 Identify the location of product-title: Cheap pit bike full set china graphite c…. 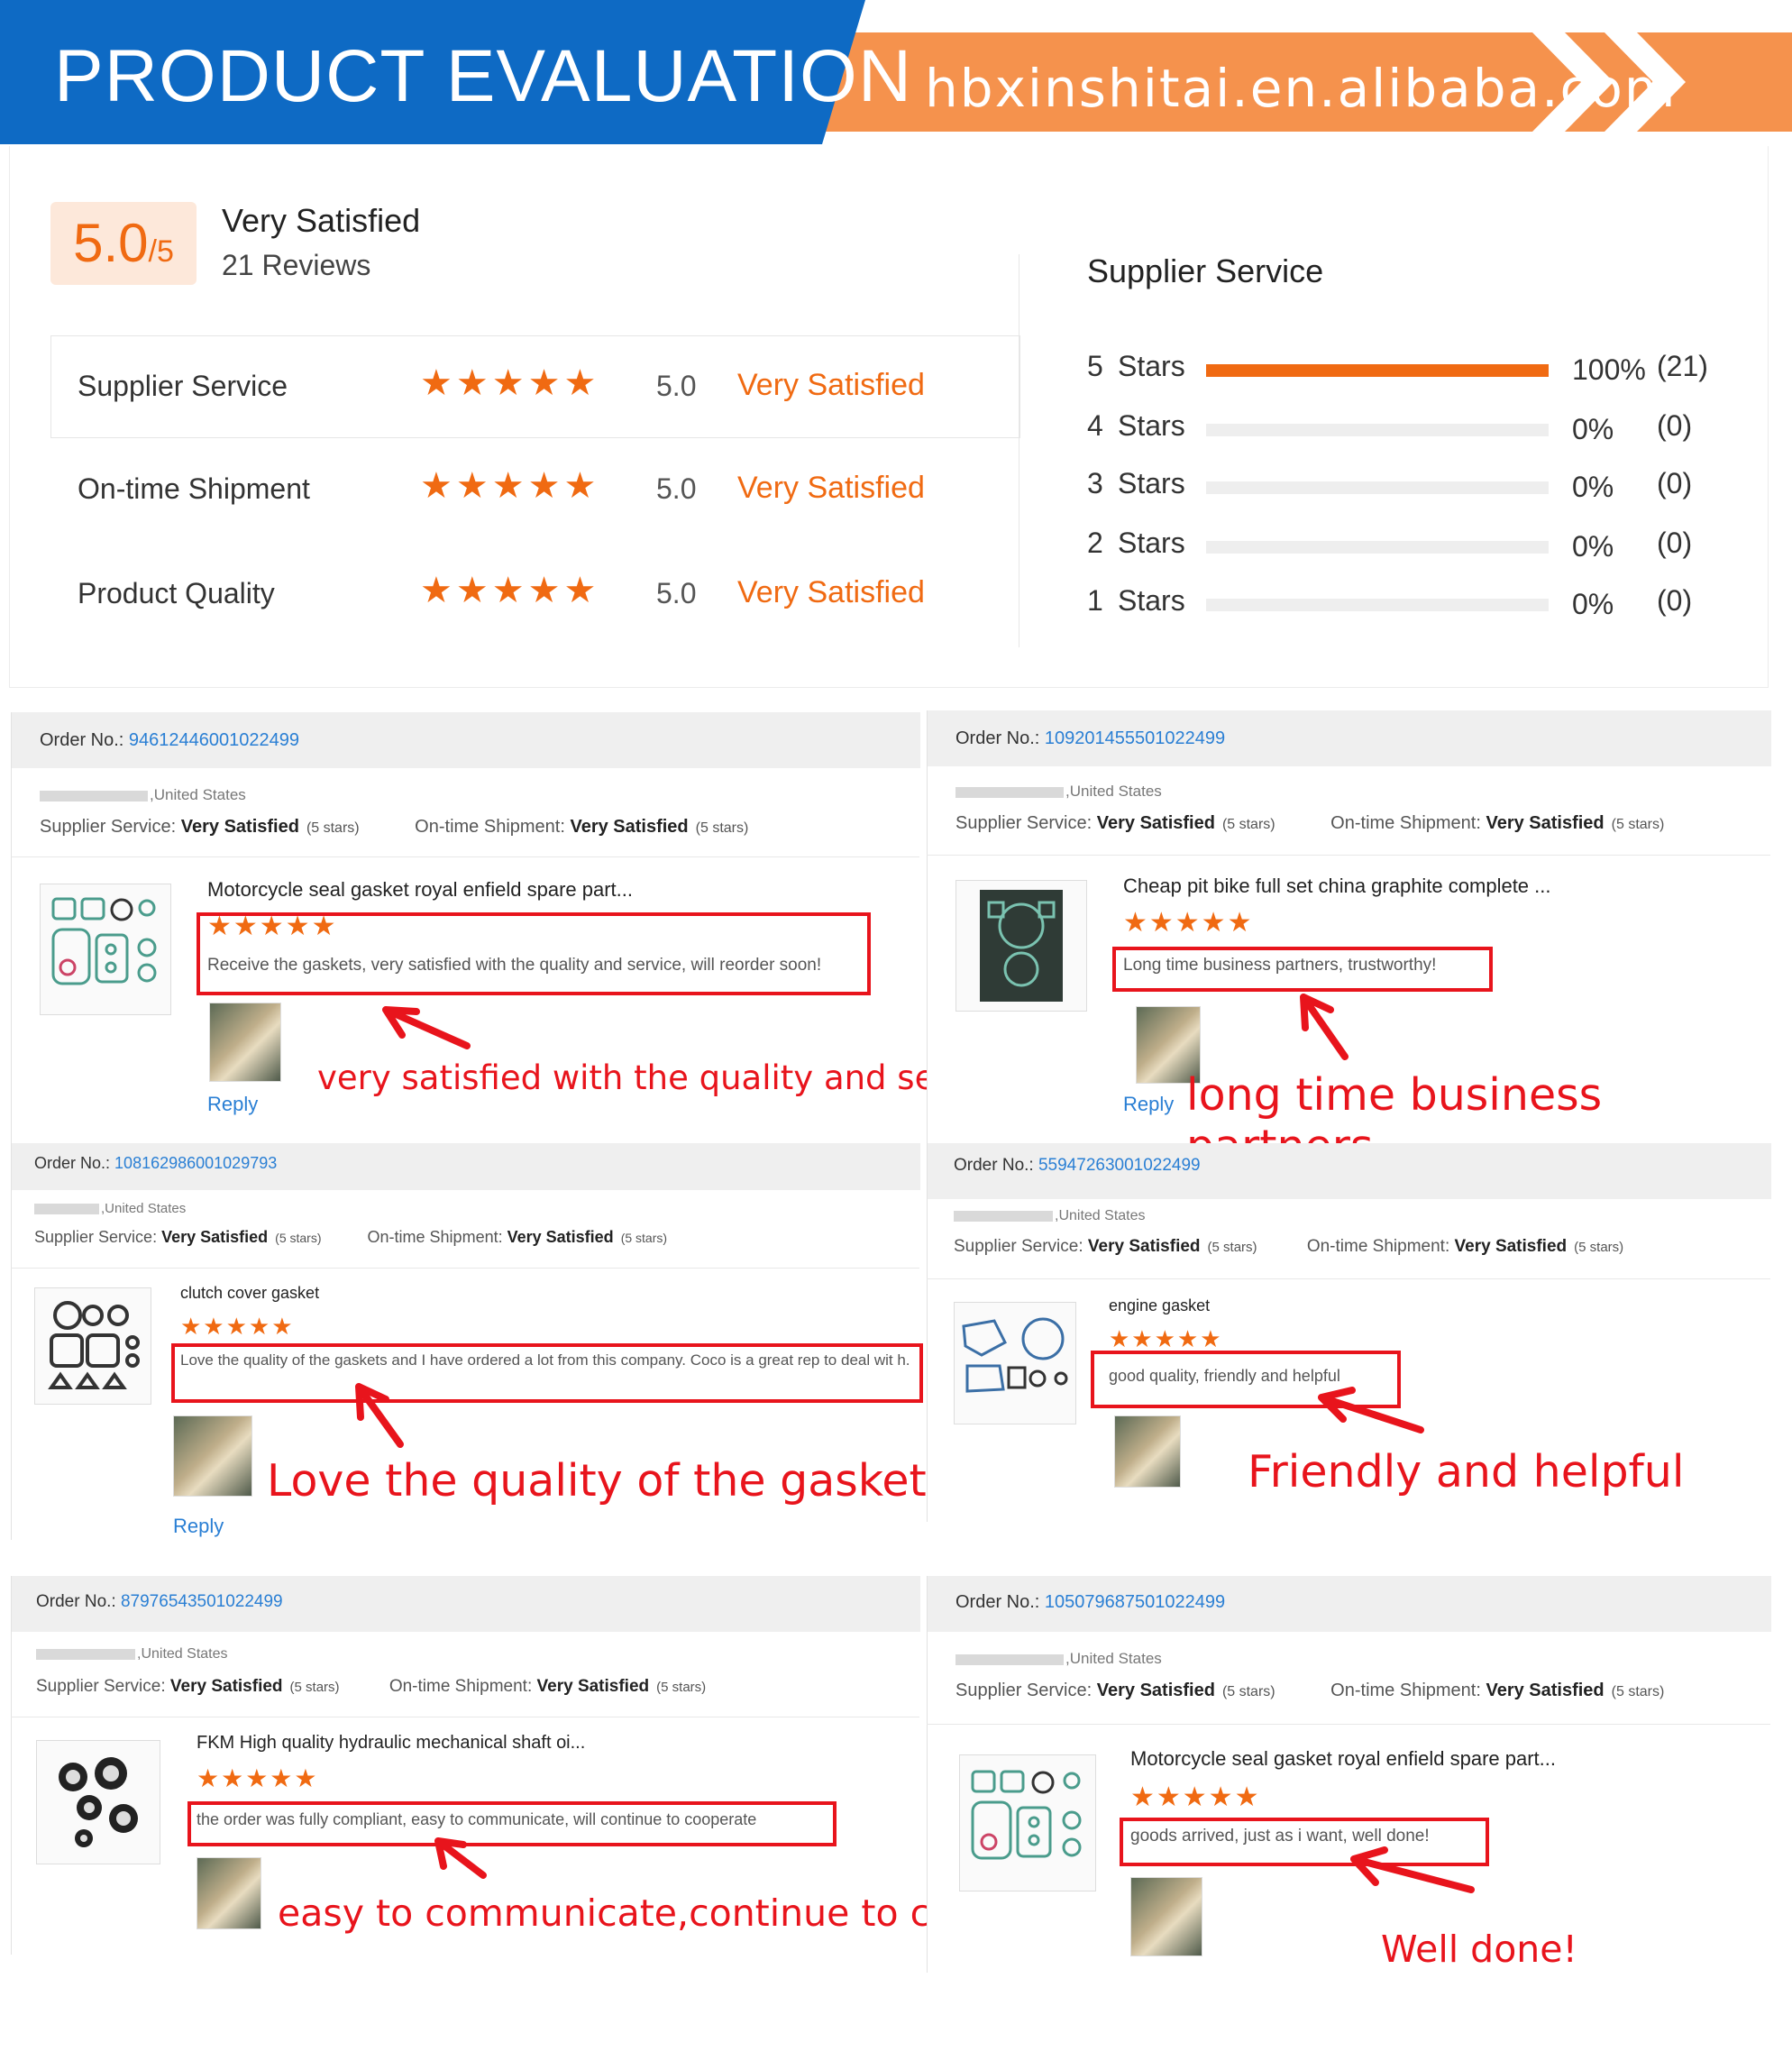
(1337, 886).